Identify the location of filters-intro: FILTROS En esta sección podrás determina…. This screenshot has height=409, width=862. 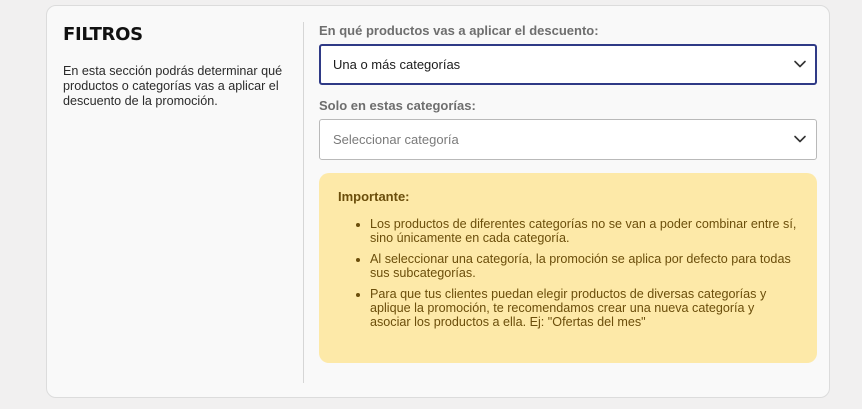
(178, 66).